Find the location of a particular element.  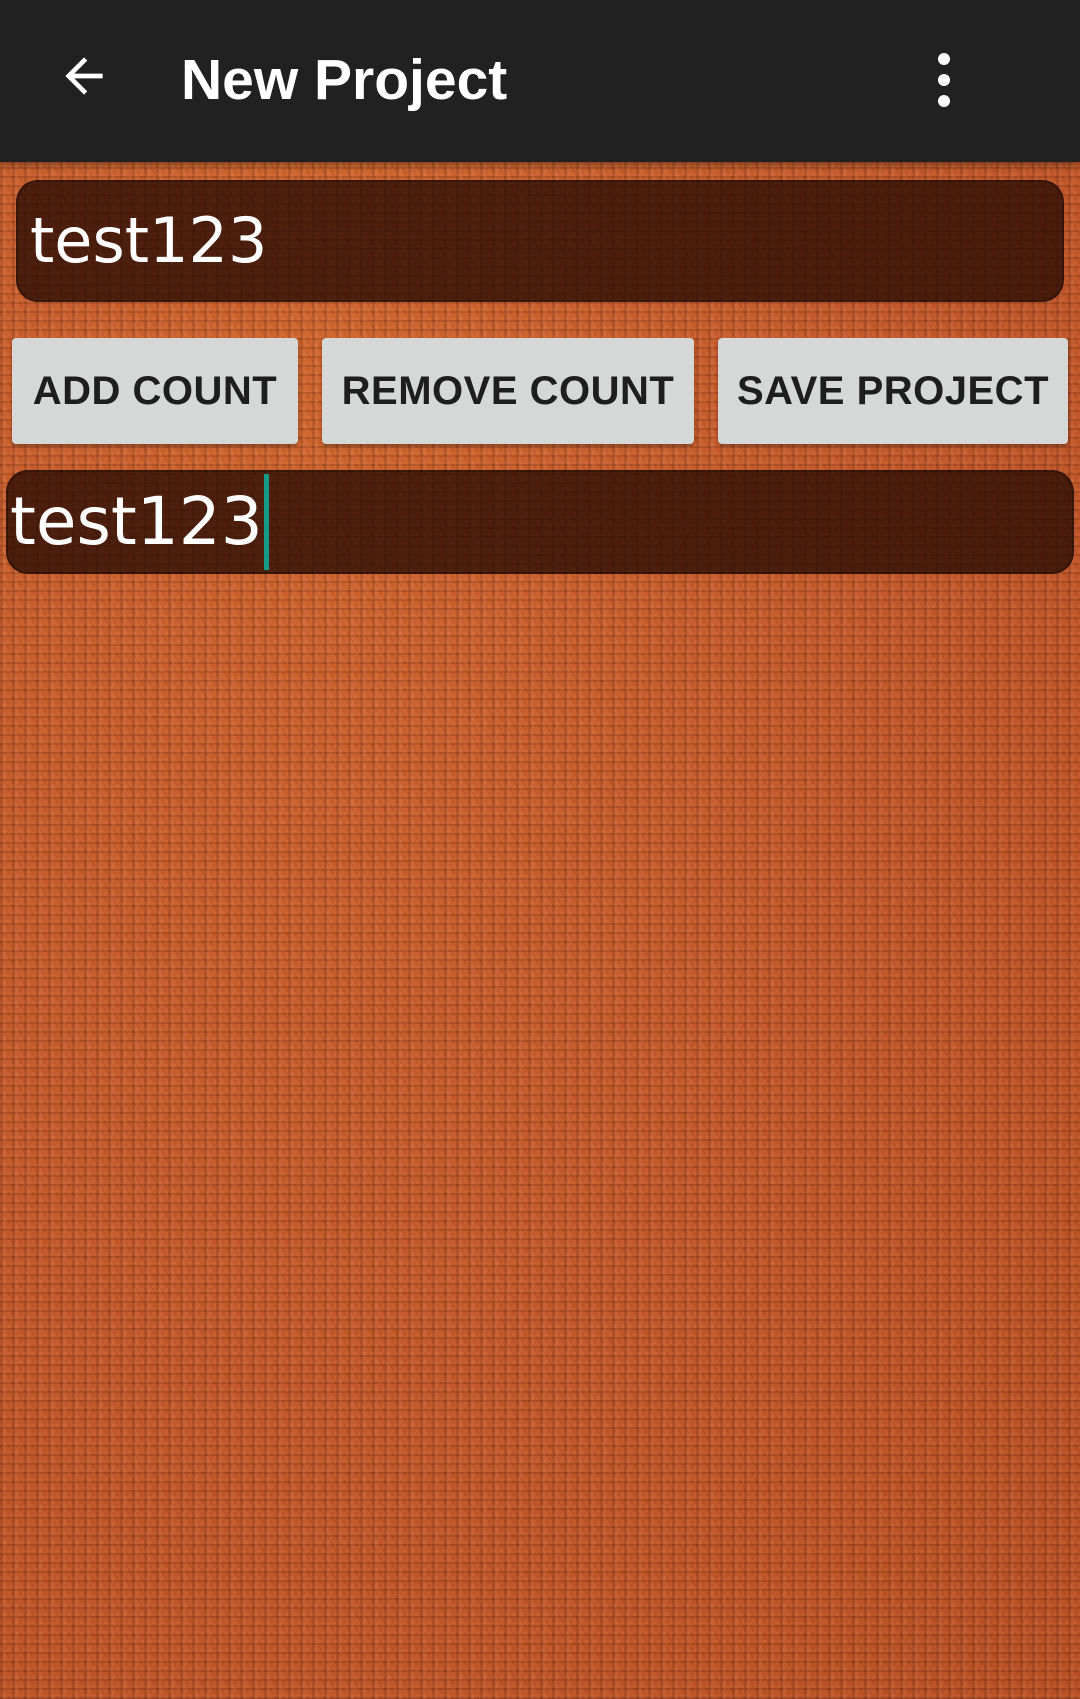

back-button is located at coordinates (84, 76).